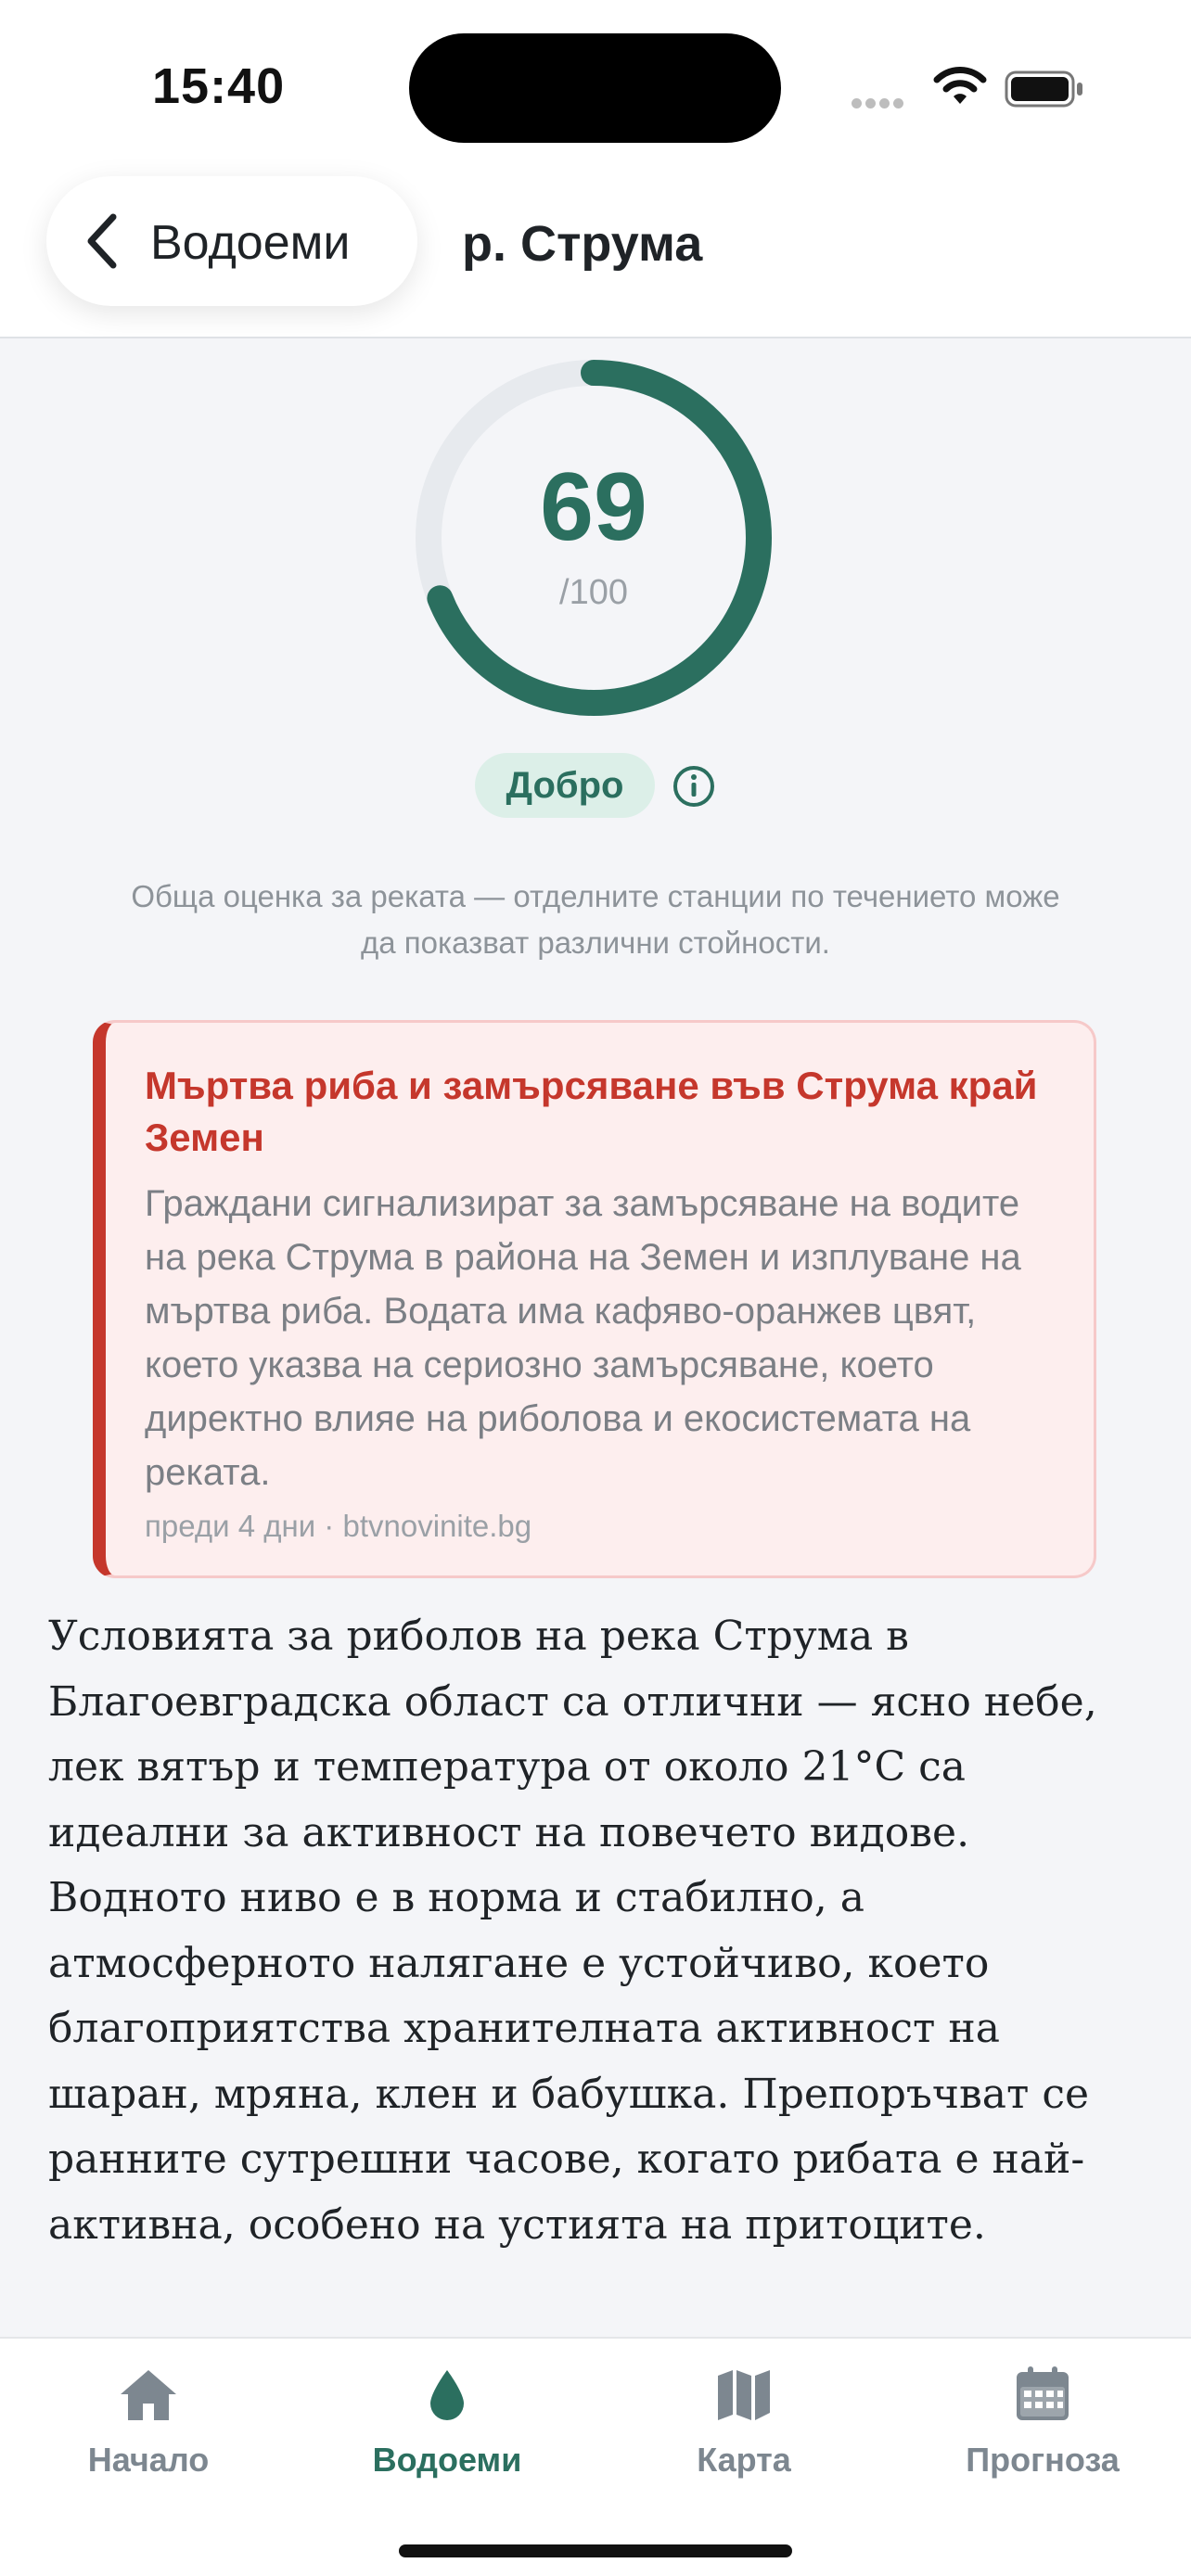 This screenshot has height=2576, width=1191. What do you see at coordinates (148, 2395) in the screenshot?
I see `home-icon` at bounding box center [148, 2395].